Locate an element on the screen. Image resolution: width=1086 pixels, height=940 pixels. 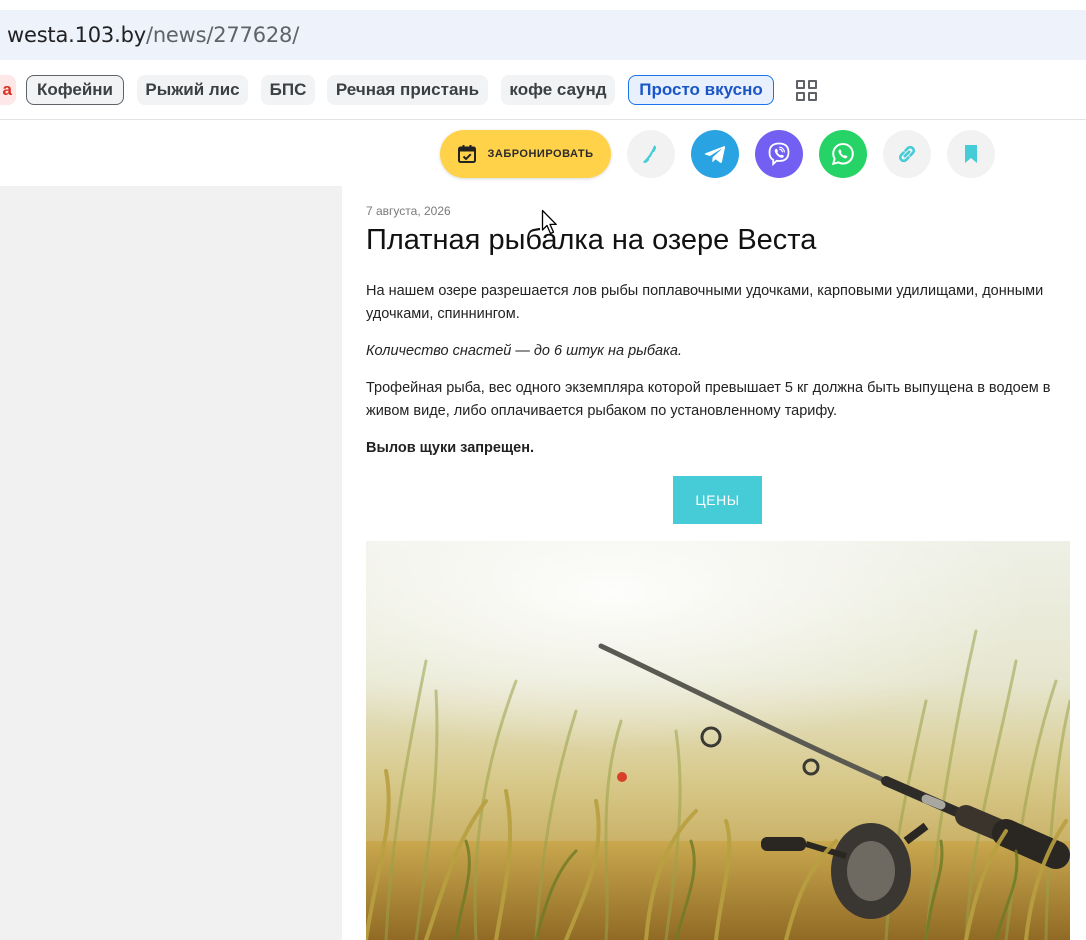
calendar-check-icon is located at coordinates (467, 154).